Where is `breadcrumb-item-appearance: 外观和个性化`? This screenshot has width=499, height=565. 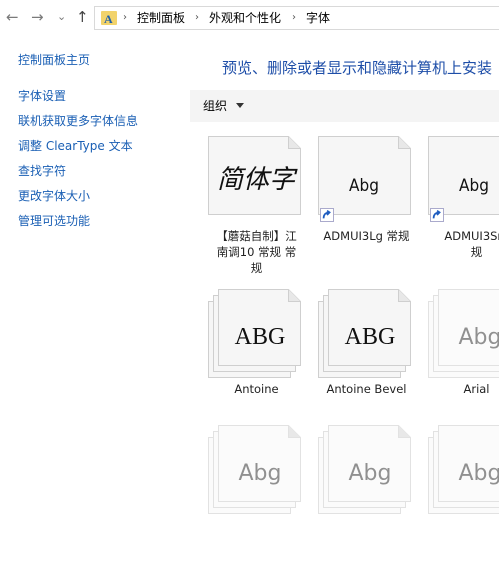 breadcrumb-item-appearance: 外观和个性化 is located at coordinates (245, 18).